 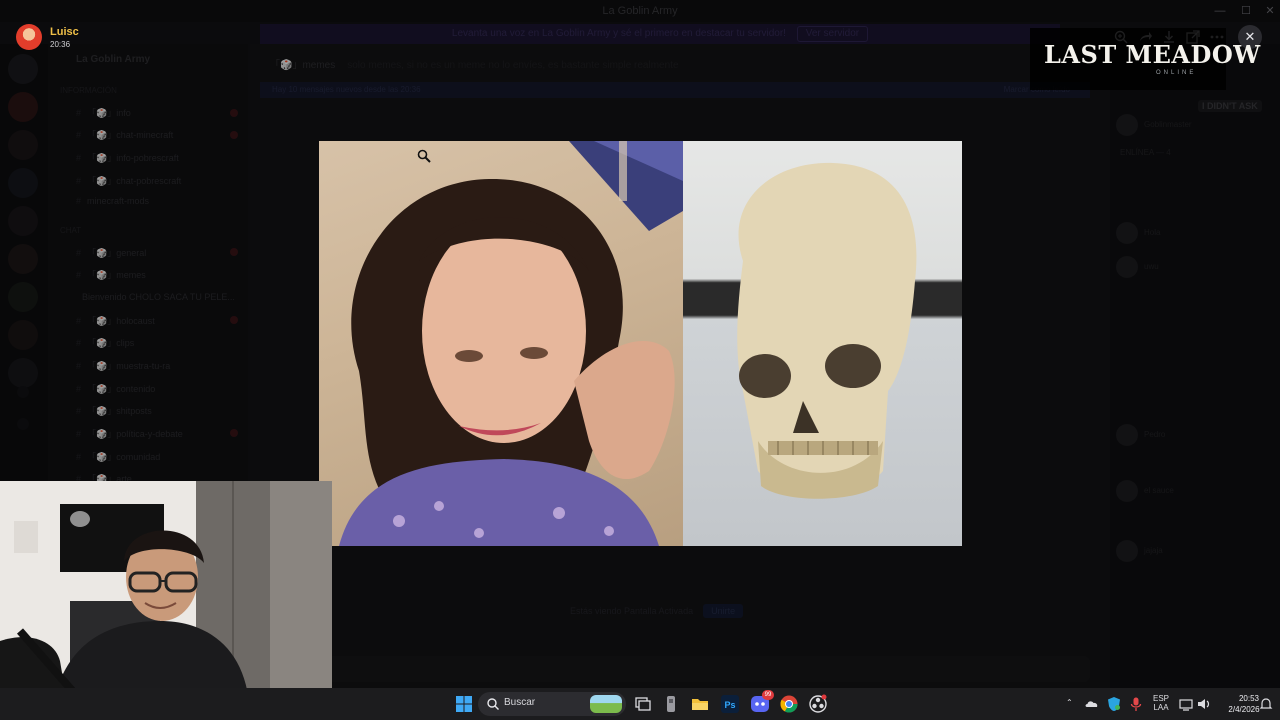 I want to click on post-time: 20:36, so click(x=60, y=44).